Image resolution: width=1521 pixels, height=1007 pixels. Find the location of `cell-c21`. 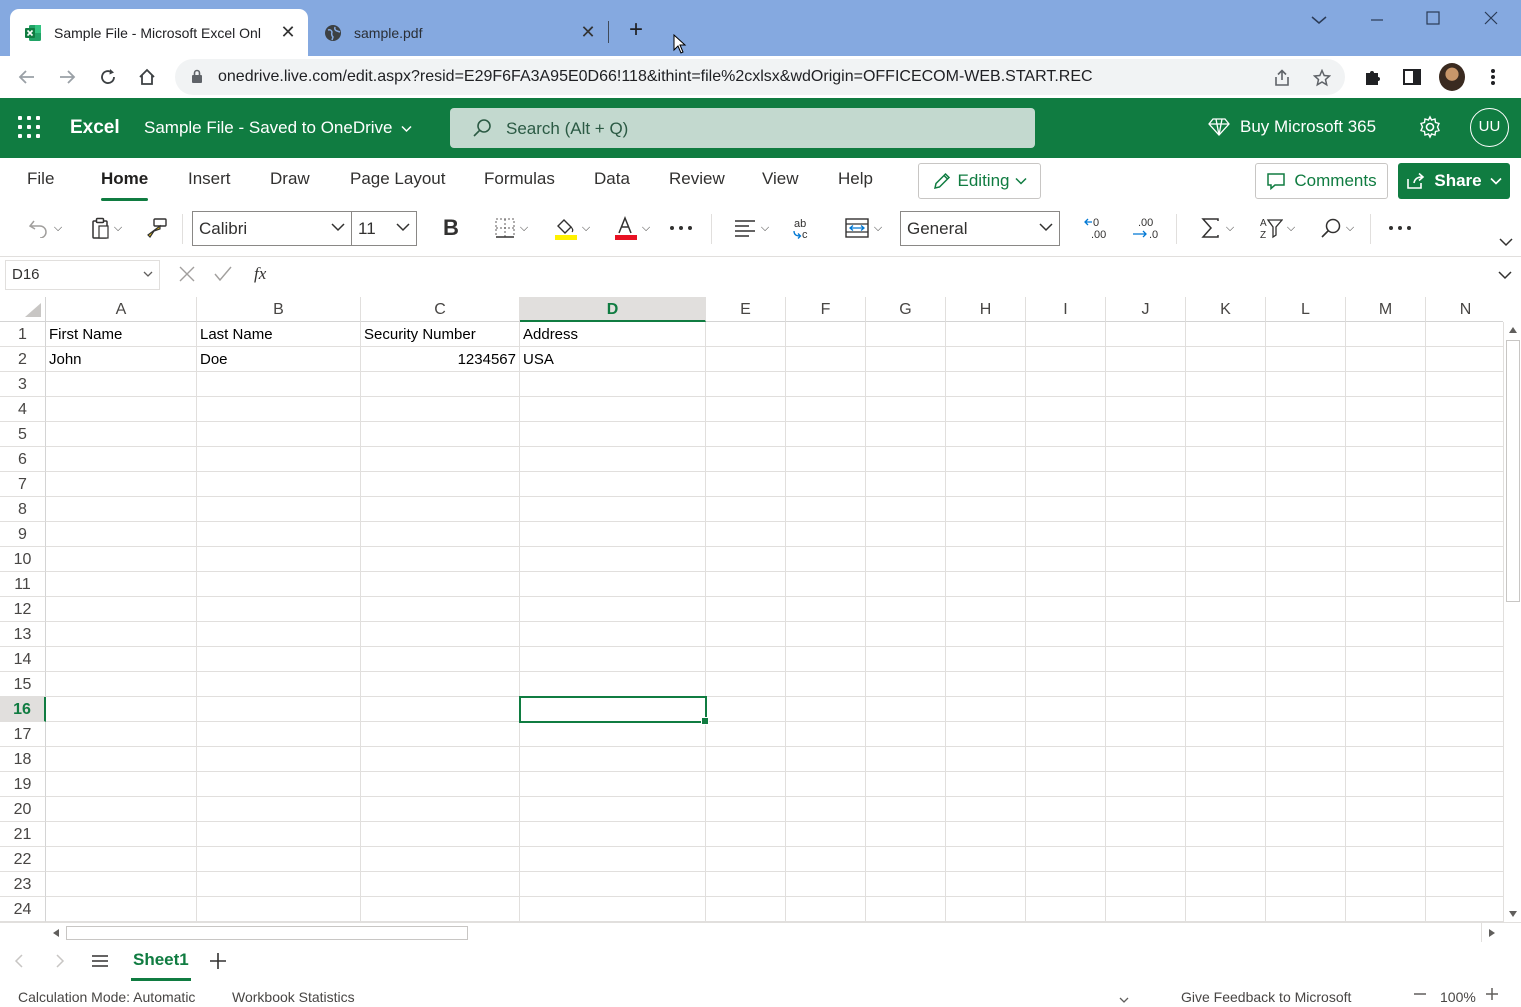

cell-c21 is located at coordinates (440, 834).